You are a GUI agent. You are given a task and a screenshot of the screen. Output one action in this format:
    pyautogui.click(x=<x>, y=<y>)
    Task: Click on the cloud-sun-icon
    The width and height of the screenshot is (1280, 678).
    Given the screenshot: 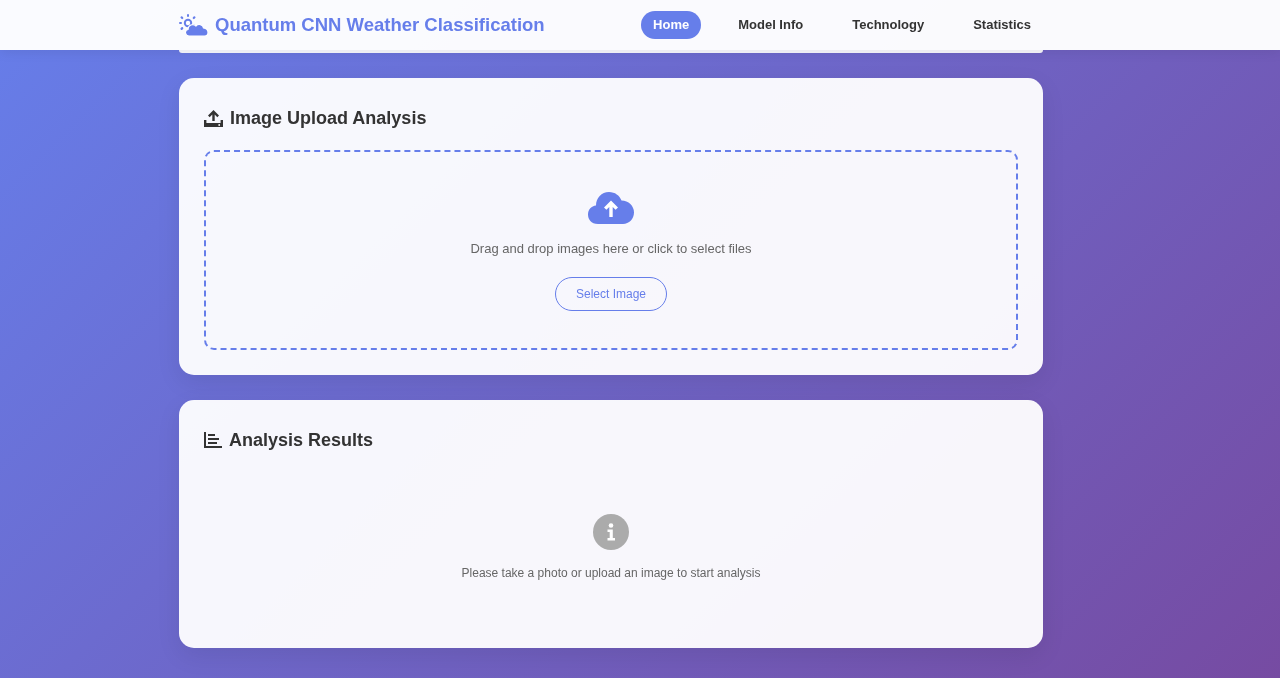 What is the action you would take?
    pyautogui.click(x=193, y=25)
    